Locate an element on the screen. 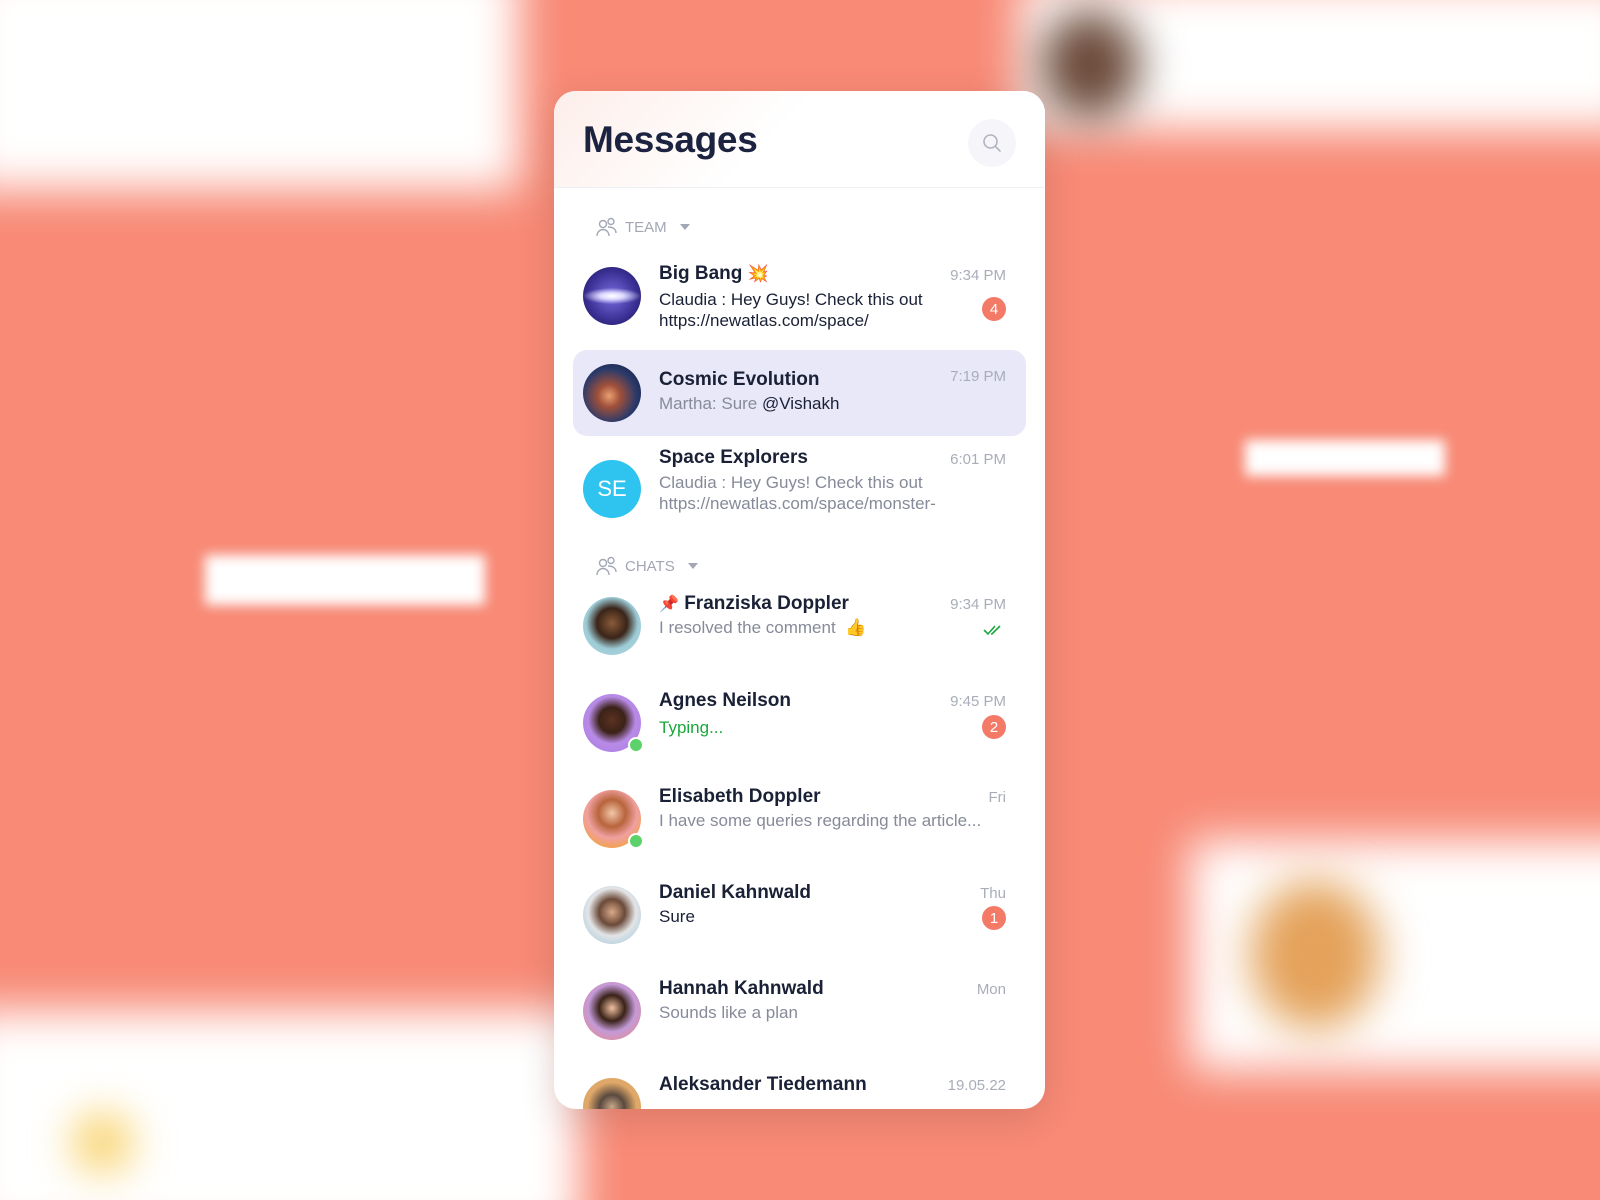 The image size is (1600, 1200). conversation-hannah-kahnwald: Hannah Kahnwald Sounds like a plan Mon is located at coordinates (799, 1012).